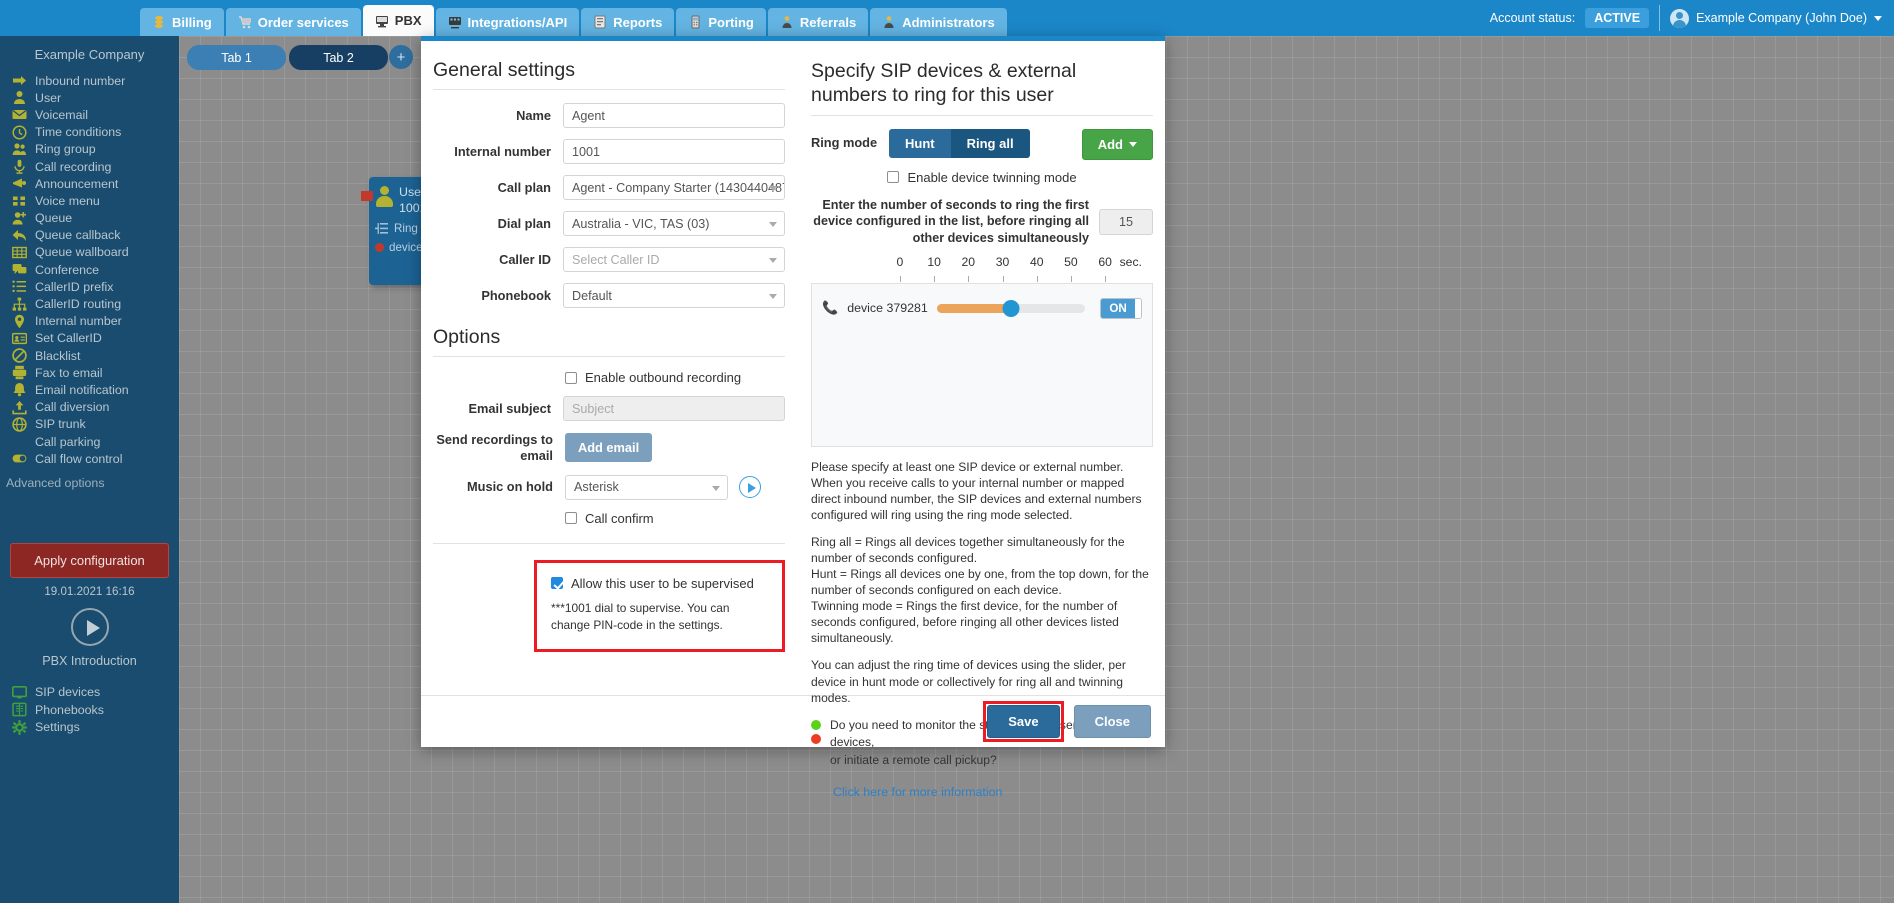 This screenshot has width=1894, height=903. I want to click on scale-tick-mark, so click(1003, 278).